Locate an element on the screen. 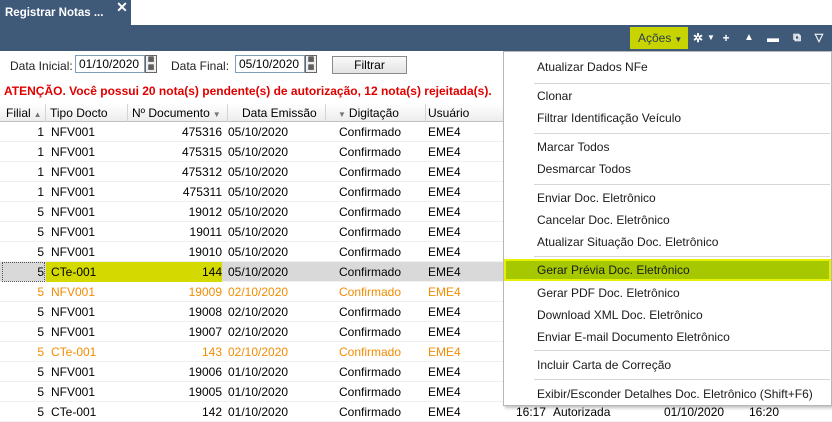  menu-item-enviar-doc-eletronico: Enviar Doc. Eletrônico is located at coordinates (667, 198).